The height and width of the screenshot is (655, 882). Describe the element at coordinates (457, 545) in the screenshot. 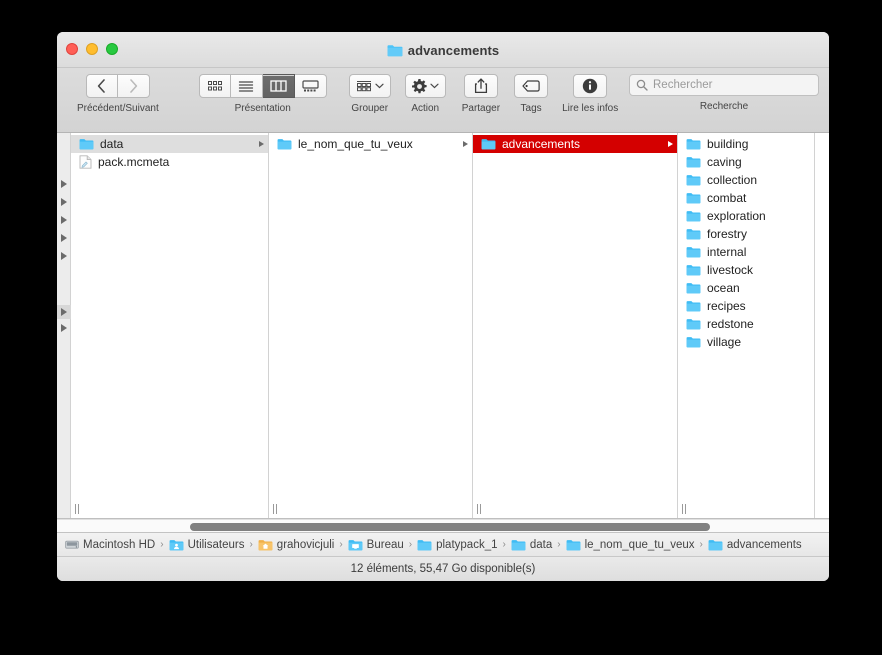

I see `path-item: platypack_1` at that location.